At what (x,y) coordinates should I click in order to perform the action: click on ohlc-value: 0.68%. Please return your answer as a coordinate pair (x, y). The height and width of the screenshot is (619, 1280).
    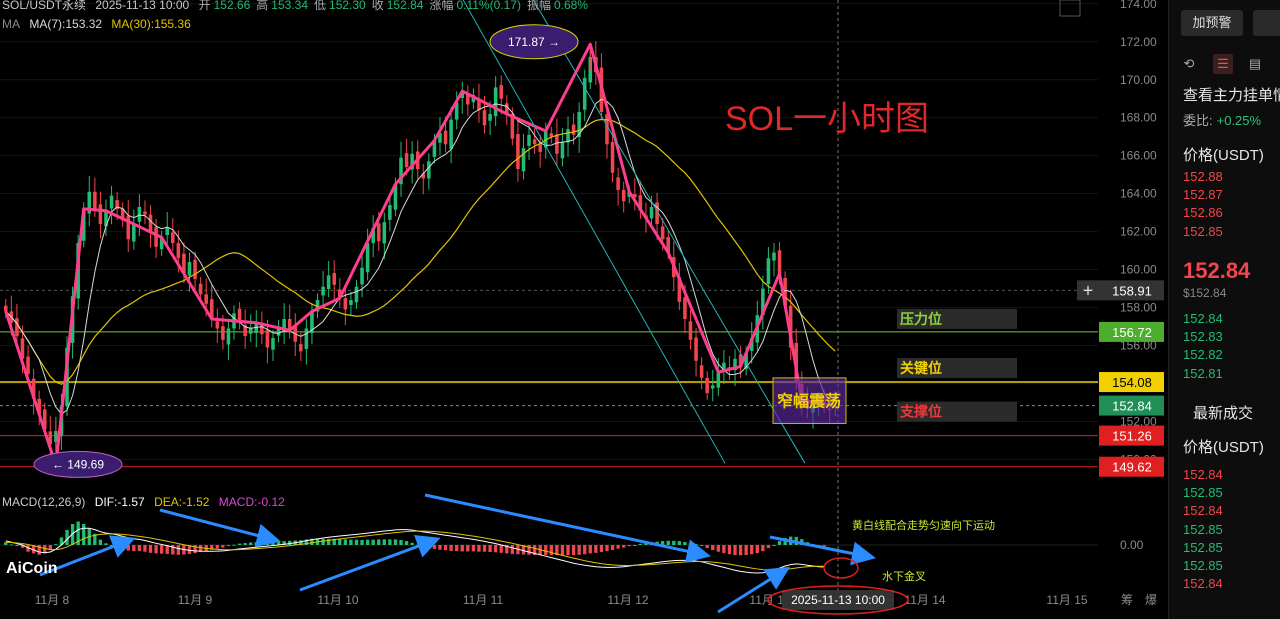
    Looking at the image, I should click on (570, 6).